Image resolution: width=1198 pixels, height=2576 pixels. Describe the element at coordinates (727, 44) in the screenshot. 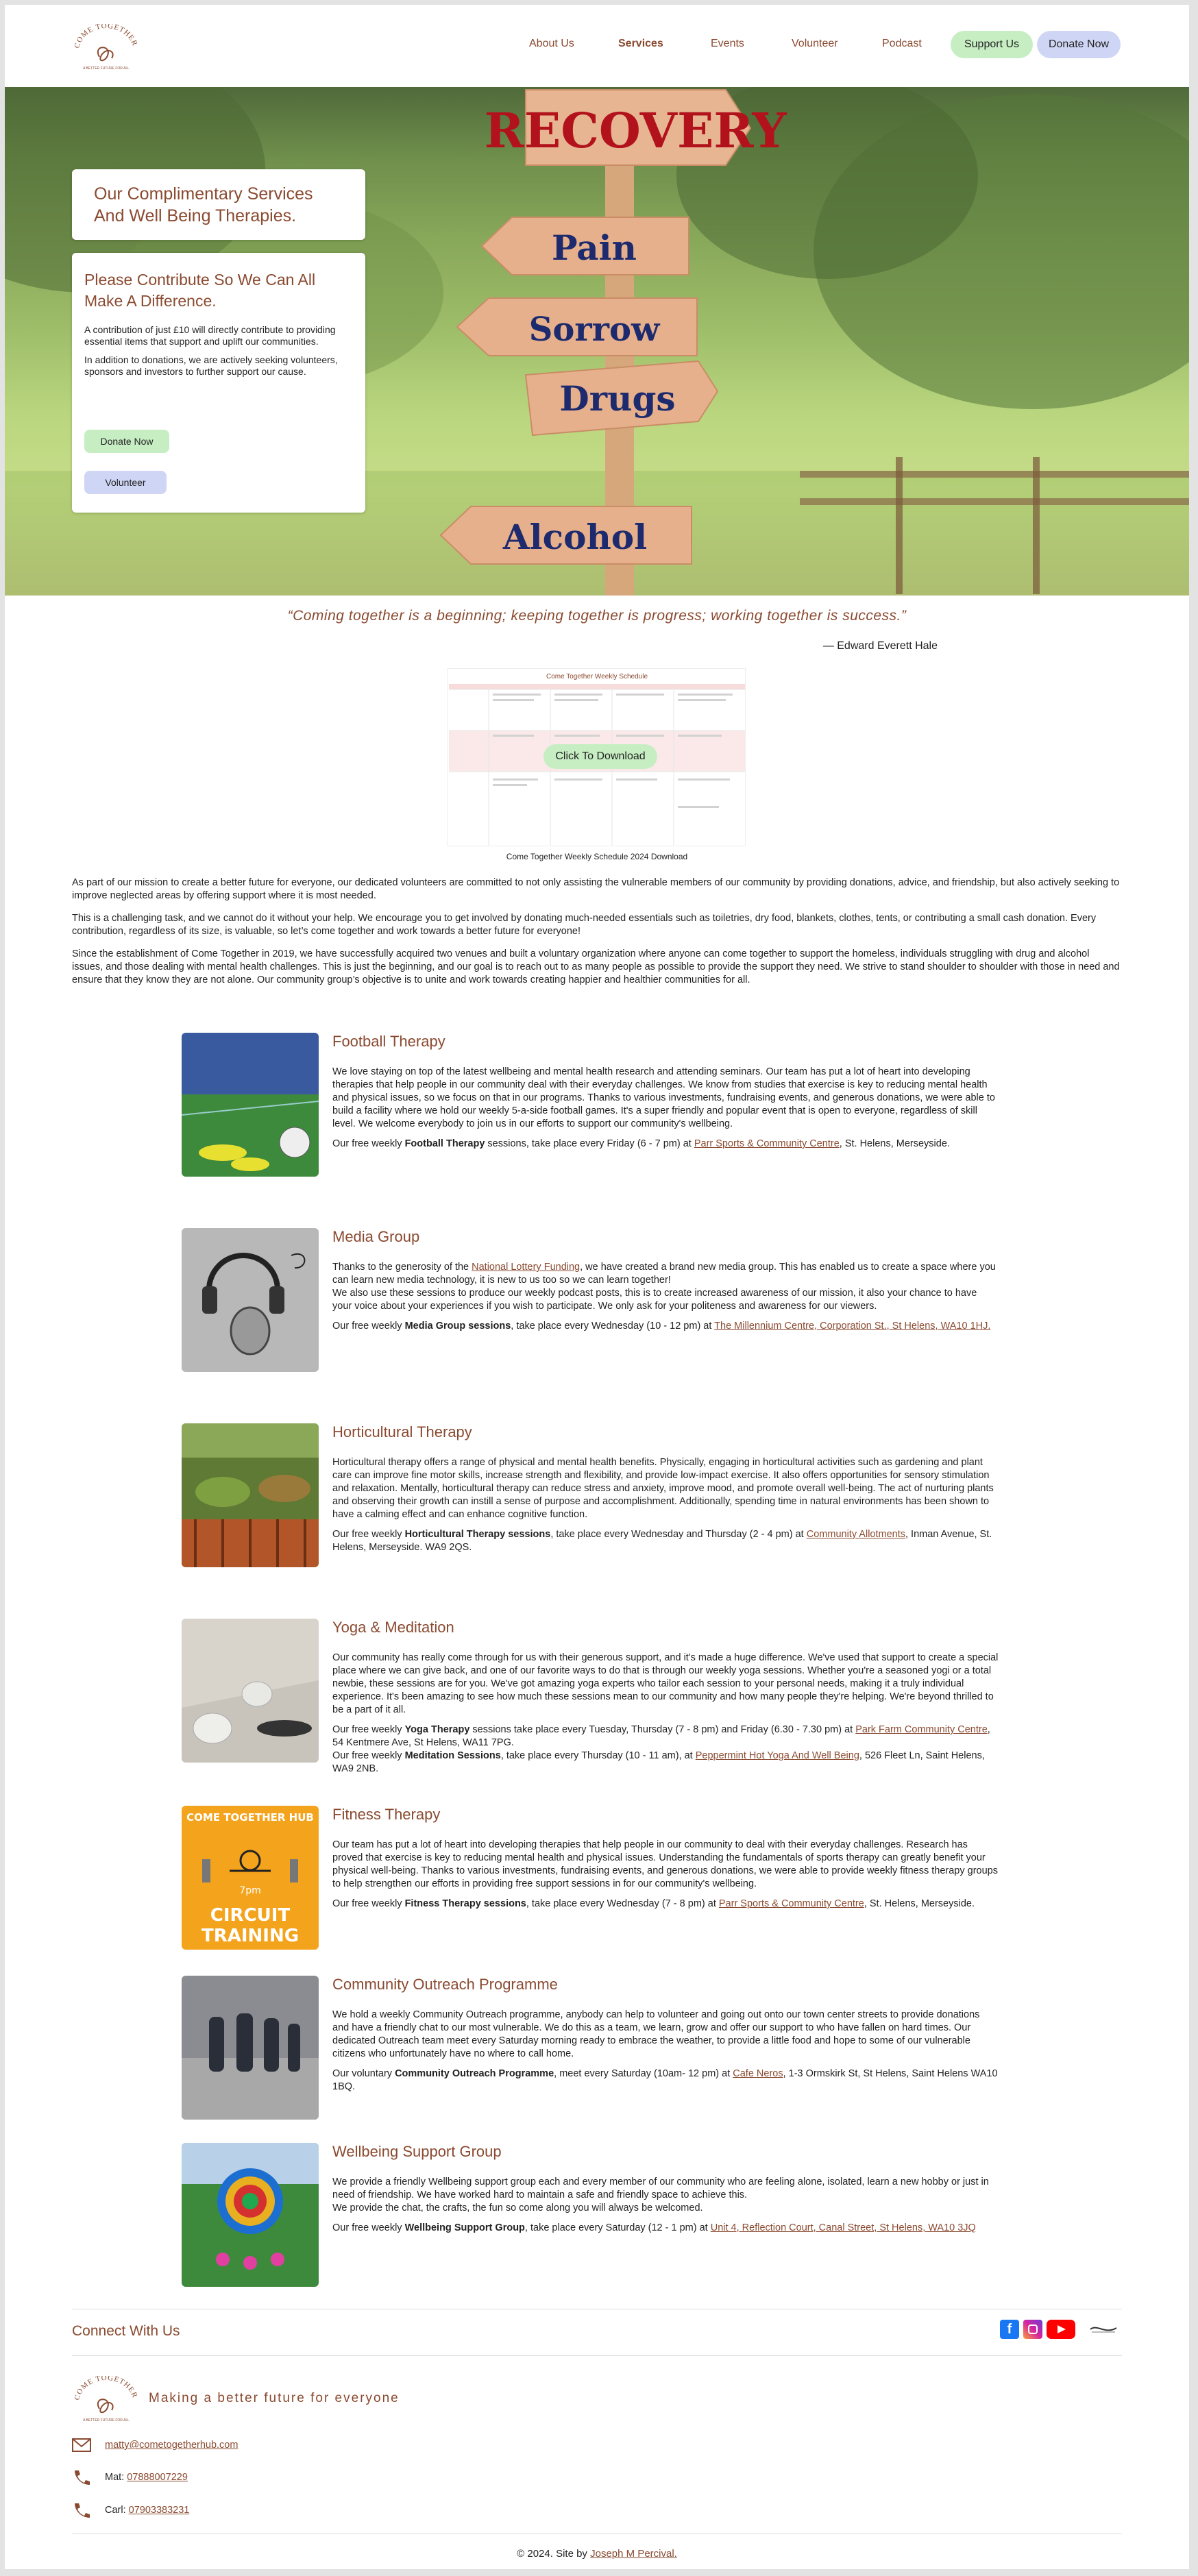

I see `nav-events: Events` at that location.